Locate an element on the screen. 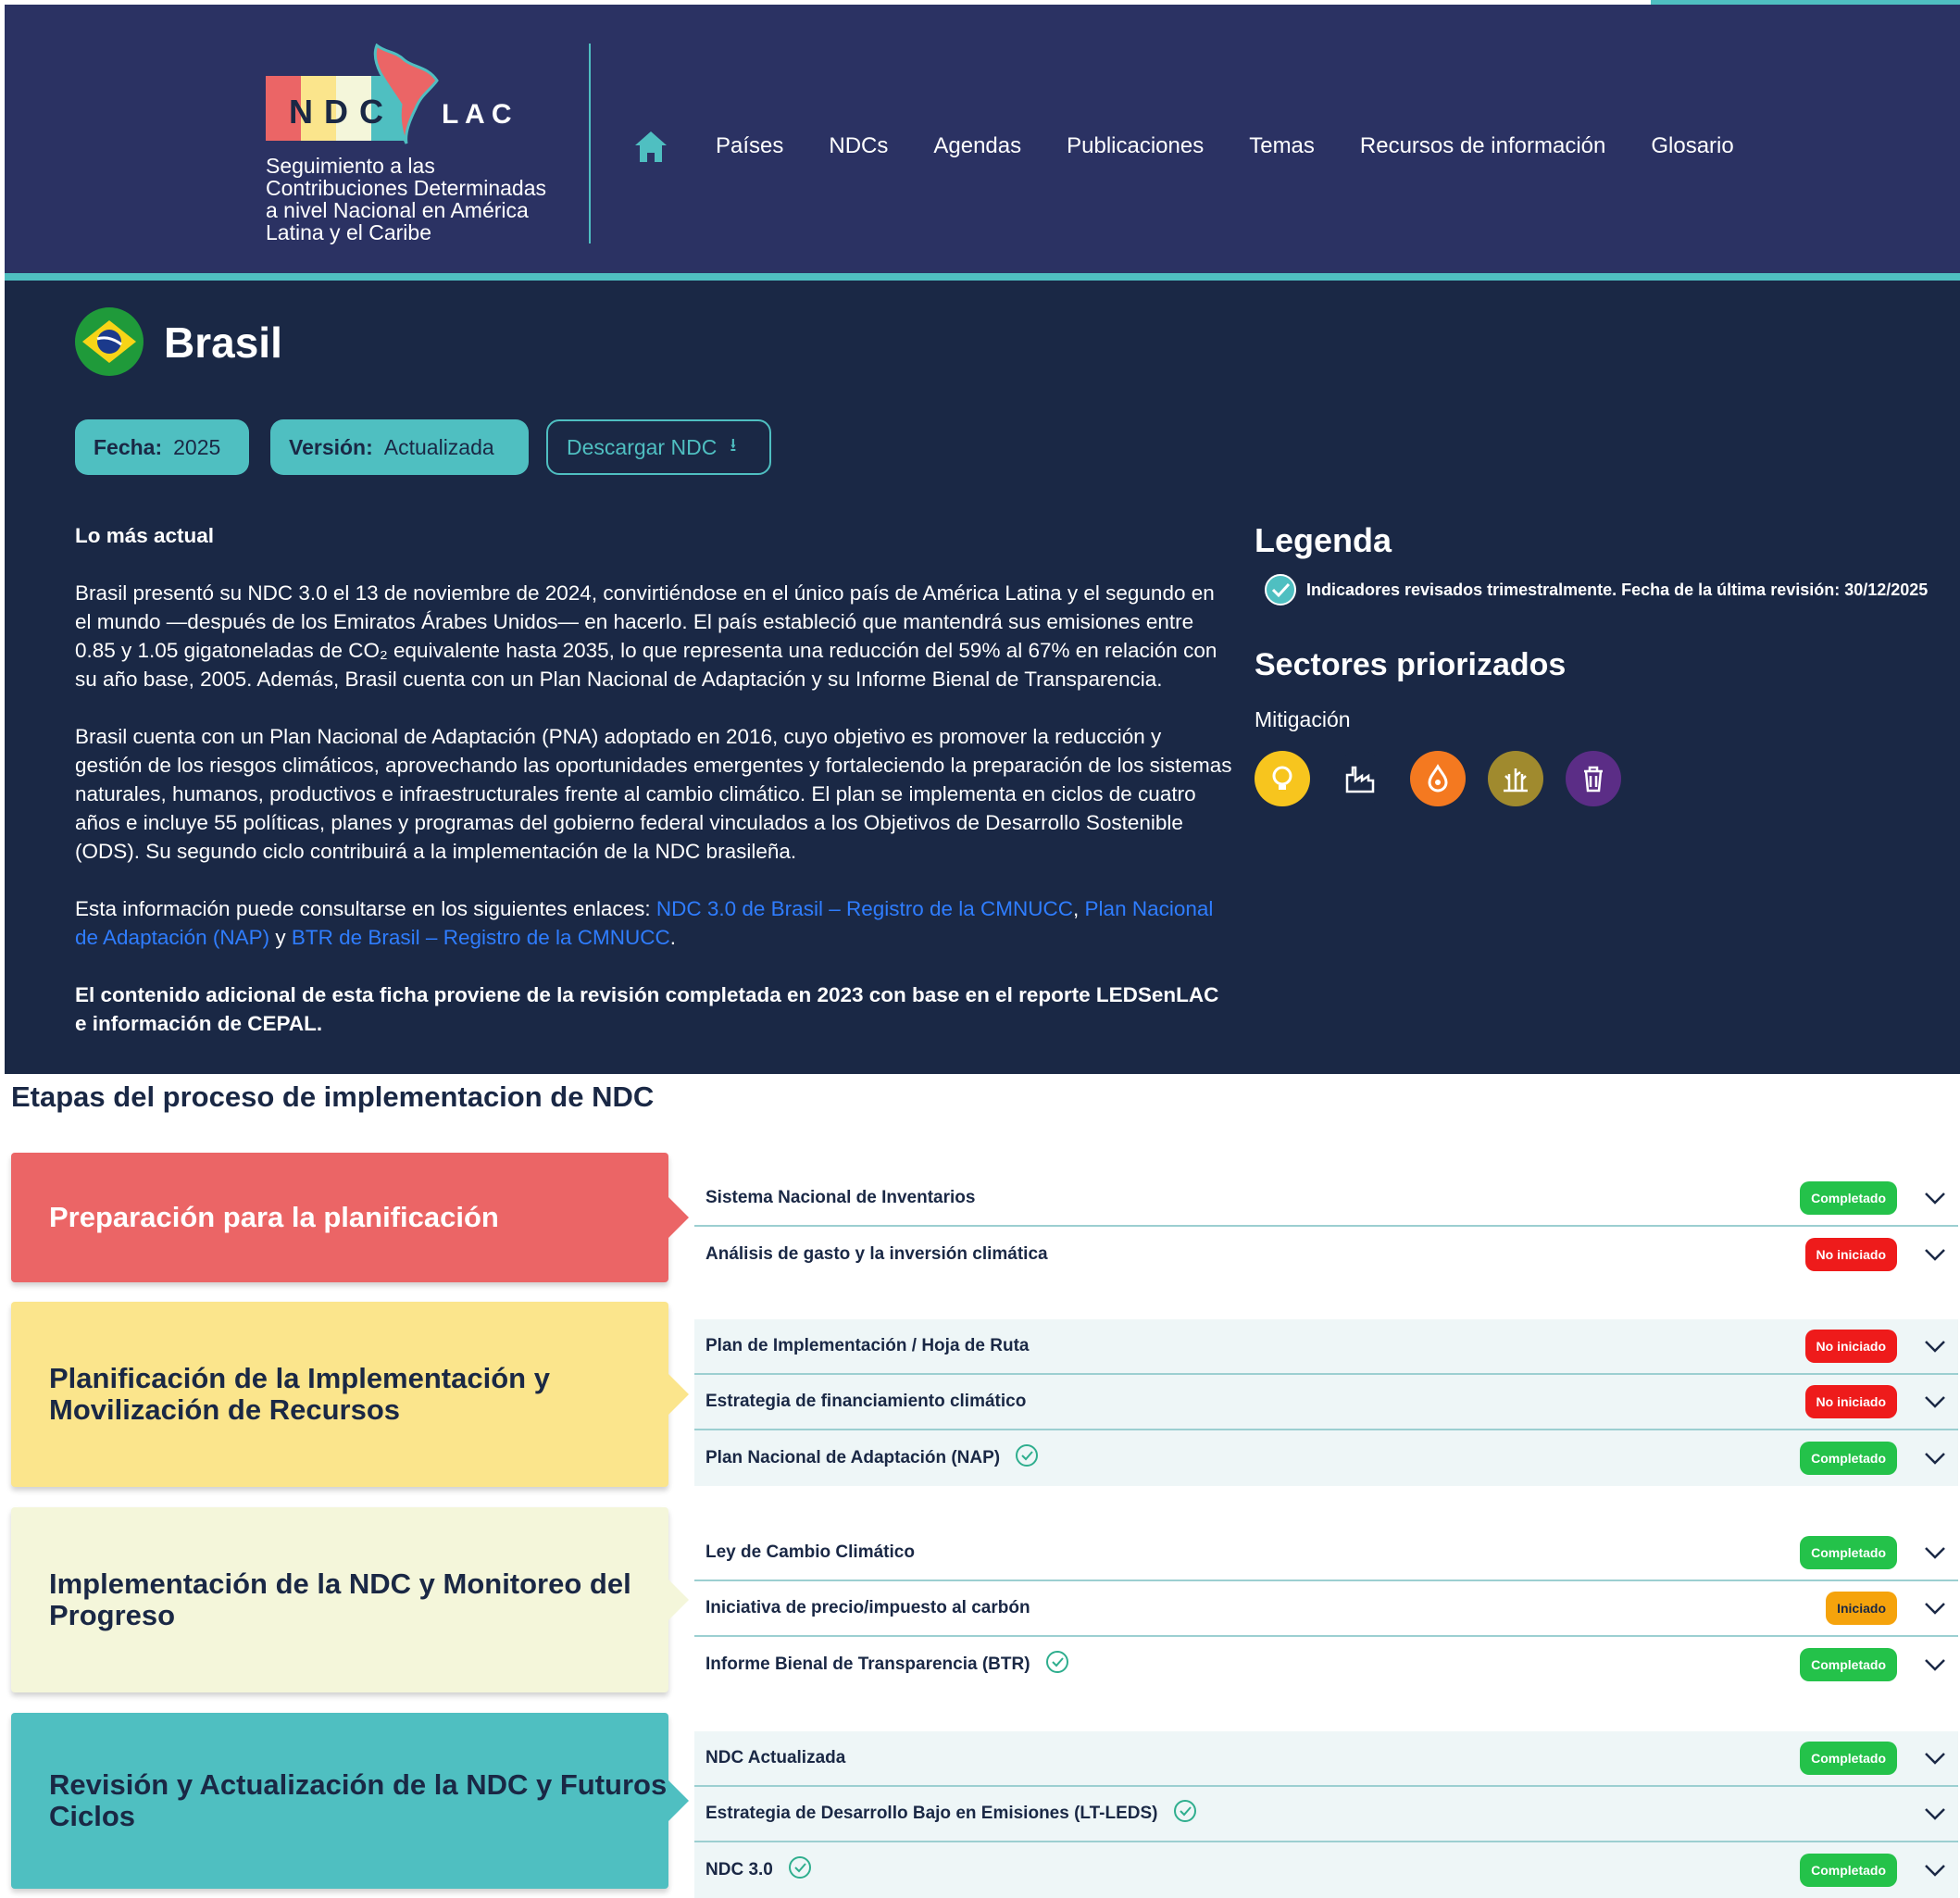  nav-recursos: Recursos de información is located at coordinates (1482, 146).